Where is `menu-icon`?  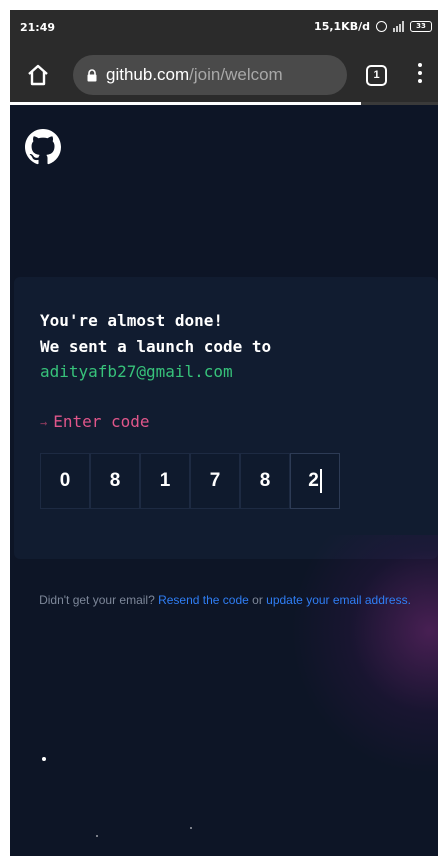 menu-icon is located at coordinates (420, 74).